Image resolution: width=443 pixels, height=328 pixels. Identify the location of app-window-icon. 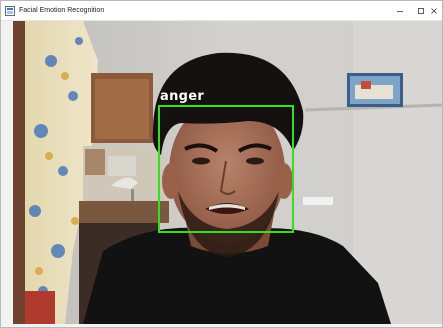
(10, 11).